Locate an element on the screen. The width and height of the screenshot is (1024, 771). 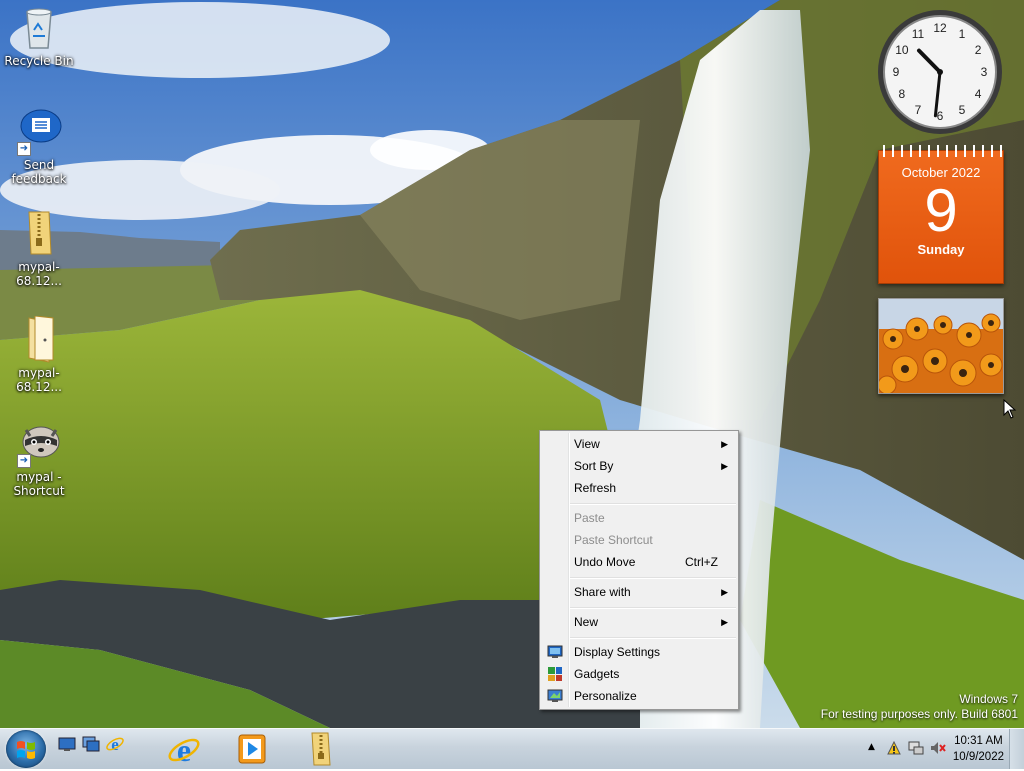
switch-windows-icon is located at coordinates (91, 744).